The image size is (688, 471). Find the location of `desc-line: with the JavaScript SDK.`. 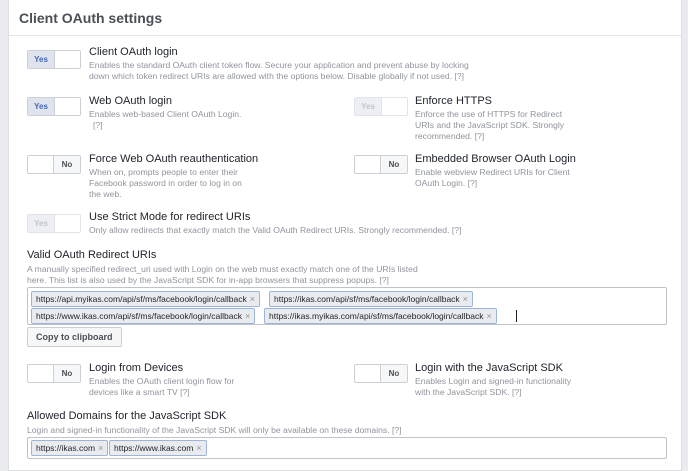

desc-line: with the JavaScript SDK. is located at coordinates (462, 392).